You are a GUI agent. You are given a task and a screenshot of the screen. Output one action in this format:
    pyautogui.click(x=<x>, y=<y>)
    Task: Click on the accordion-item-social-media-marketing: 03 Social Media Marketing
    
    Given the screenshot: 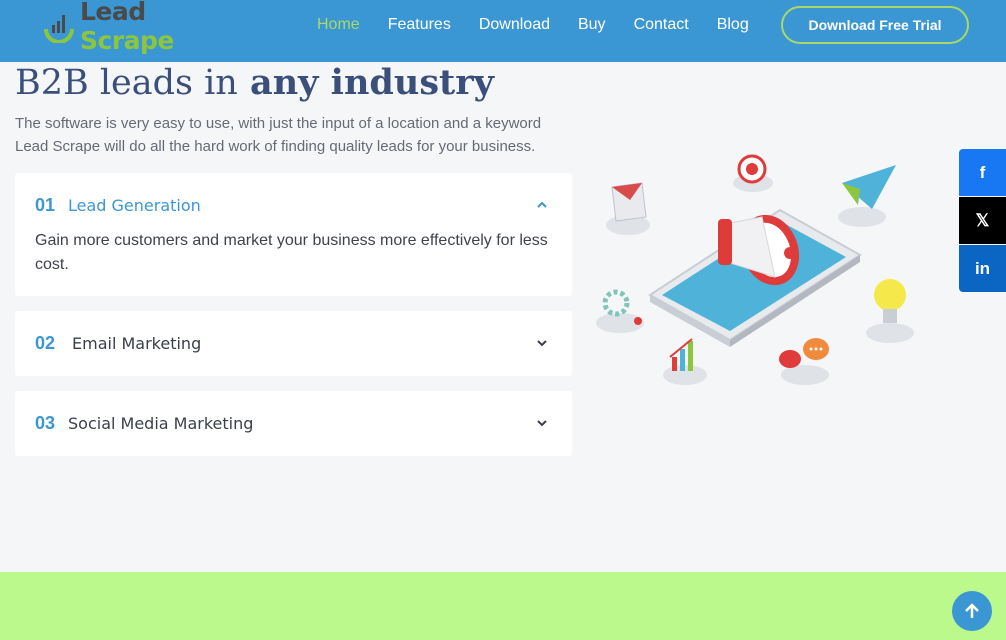 What is the action you would take?
    pyautogui.click(x=293, y=423)
    